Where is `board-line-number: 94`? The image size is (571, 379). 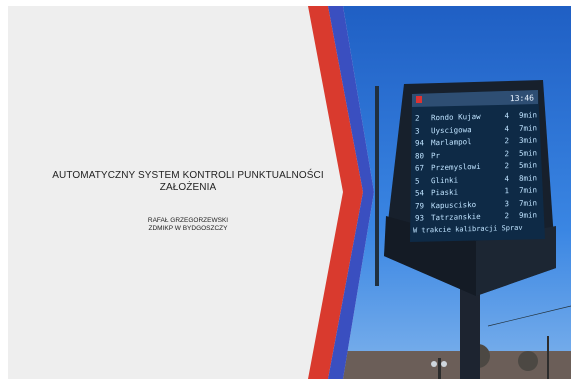 board-line-number: 94 is located at coordinates (420, 143).